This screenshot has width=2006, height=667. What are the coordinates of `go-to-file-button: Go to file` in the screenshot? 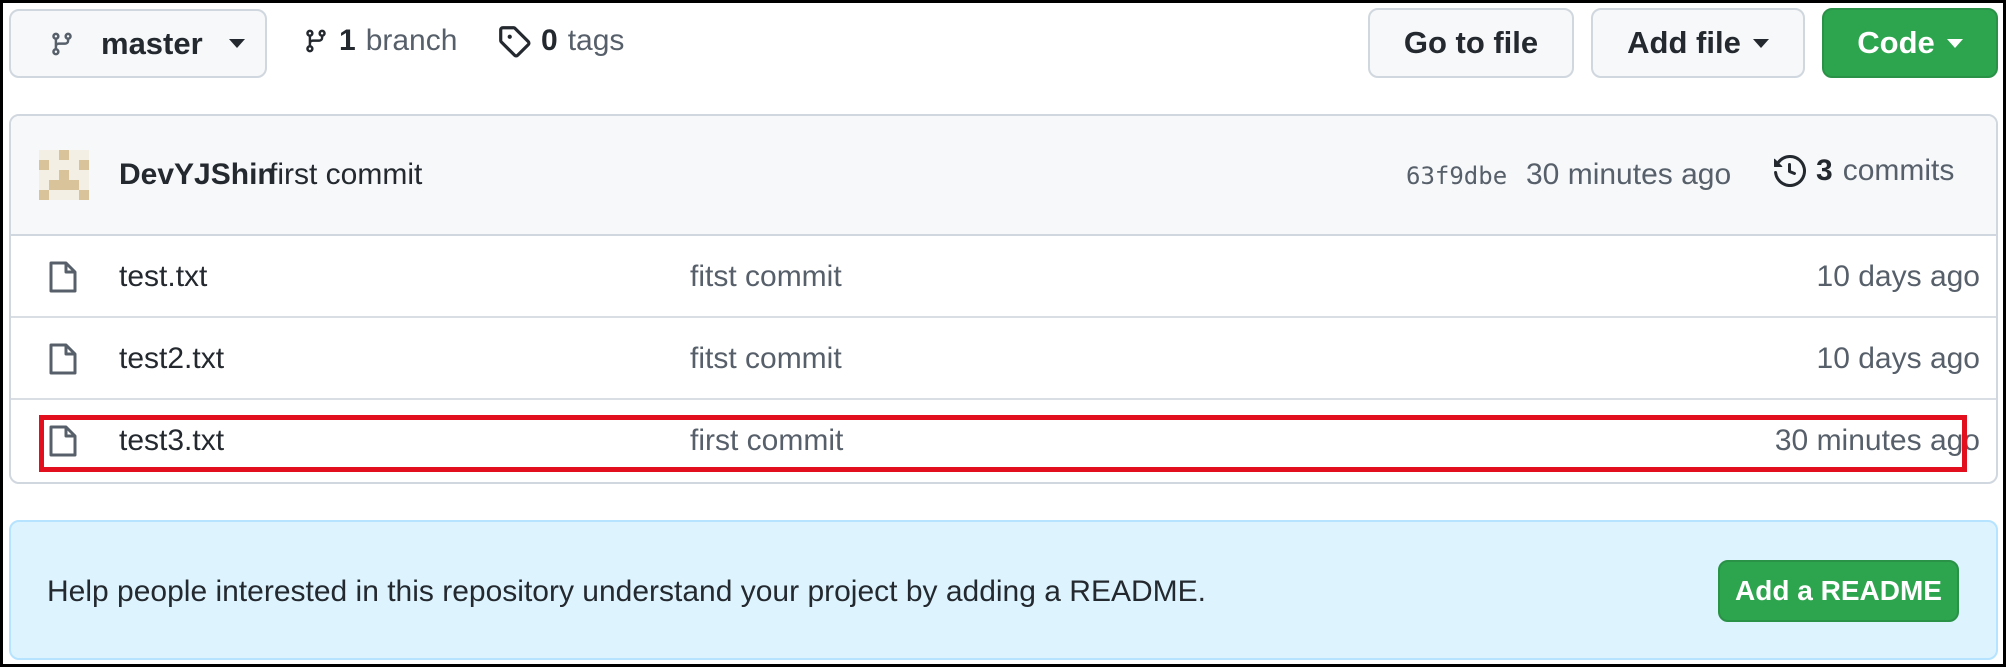 It's located at (1471, 43).